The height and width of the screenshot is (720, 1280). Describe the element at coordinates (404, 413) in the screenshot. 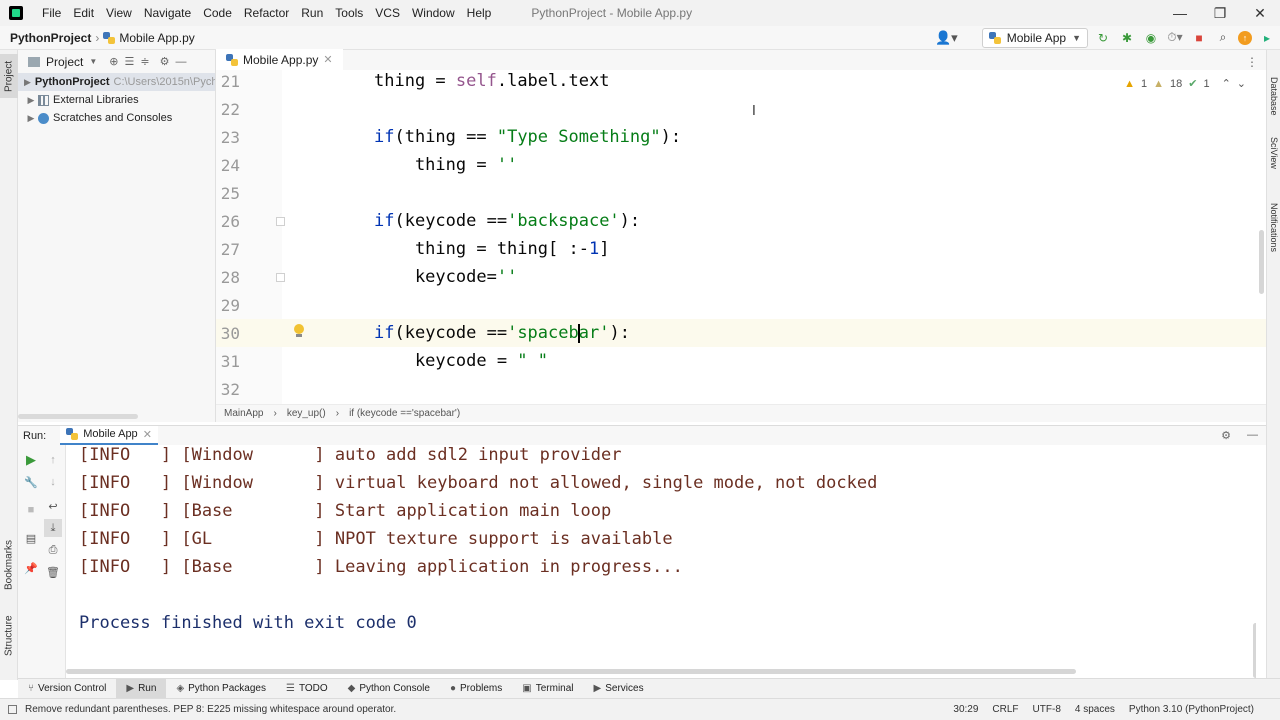

I see `breadcrumb-statement: if (keycode =='spacebar')` at that location.